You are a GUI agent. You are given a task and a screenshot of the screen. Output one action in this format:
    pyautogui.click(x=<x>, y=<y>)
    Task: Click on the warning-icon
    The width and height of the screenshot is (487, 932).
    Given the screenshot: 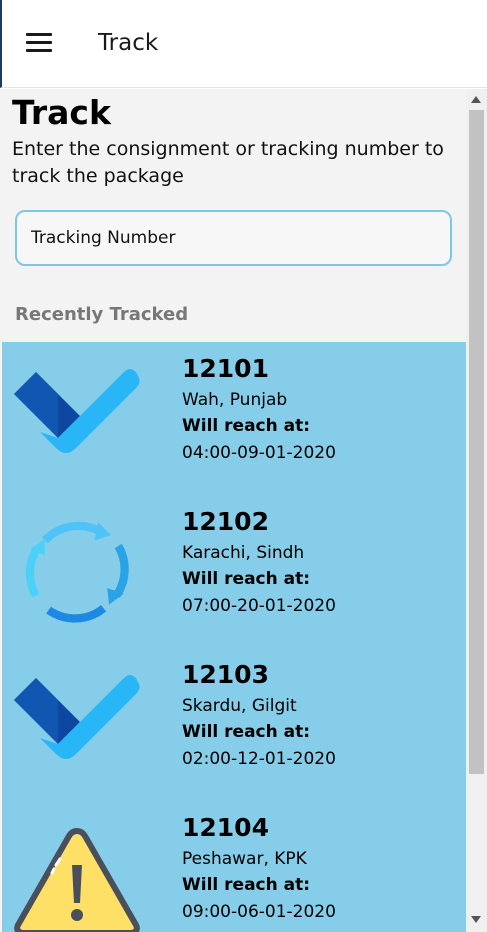 What is the action you would take?
    pyautogui.click(x=77, y=880)
    